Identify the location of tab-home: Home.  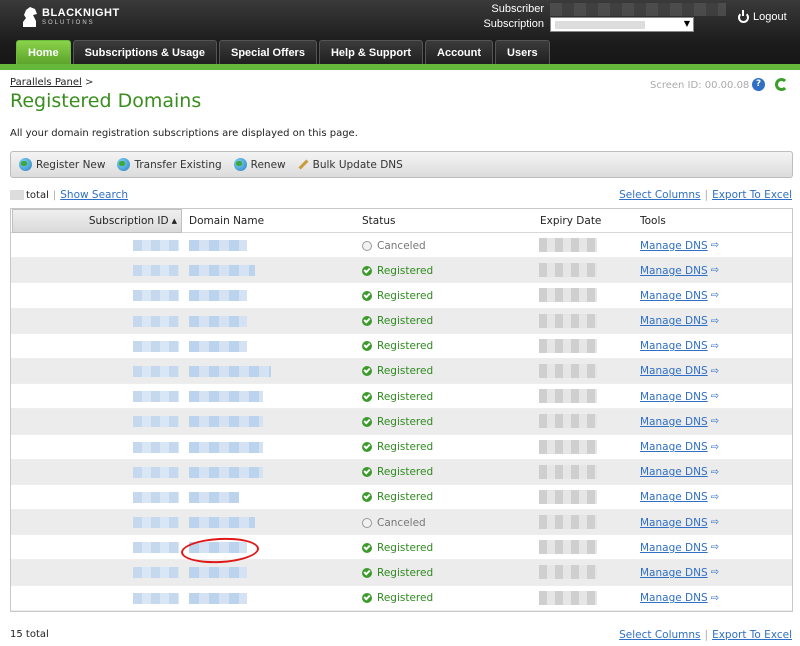
(43, 52).